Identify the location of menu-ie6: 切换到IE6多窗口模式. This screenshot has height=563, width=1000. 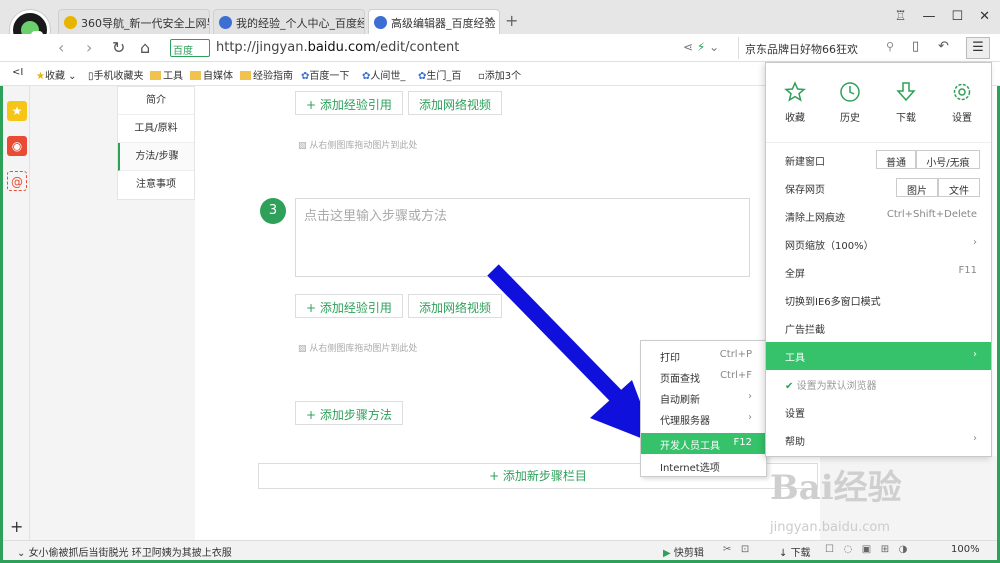
(878, 300).